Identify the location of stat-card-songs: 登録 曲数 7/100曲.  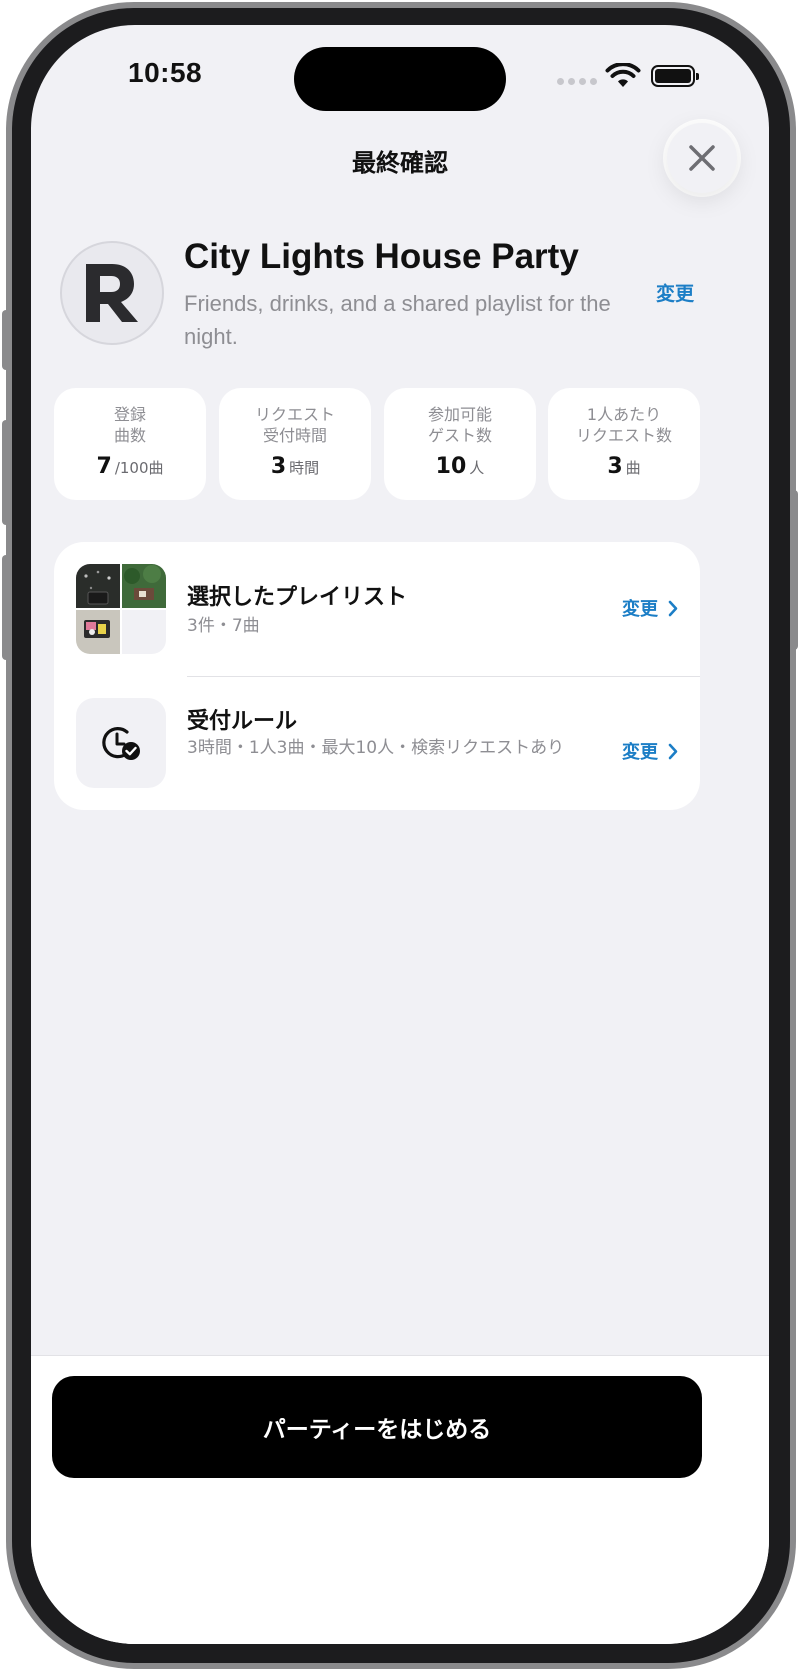
(130, 444).